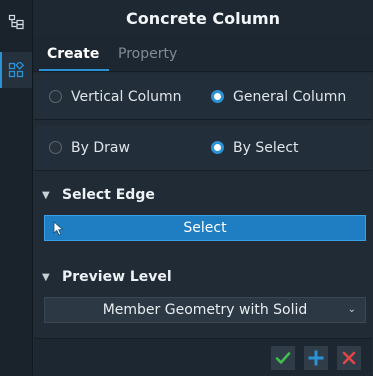  What do you see at coordinates (117, 277) in the screenshot?
I see `section-heading: Preview Level` at bounding box center [117, 277].